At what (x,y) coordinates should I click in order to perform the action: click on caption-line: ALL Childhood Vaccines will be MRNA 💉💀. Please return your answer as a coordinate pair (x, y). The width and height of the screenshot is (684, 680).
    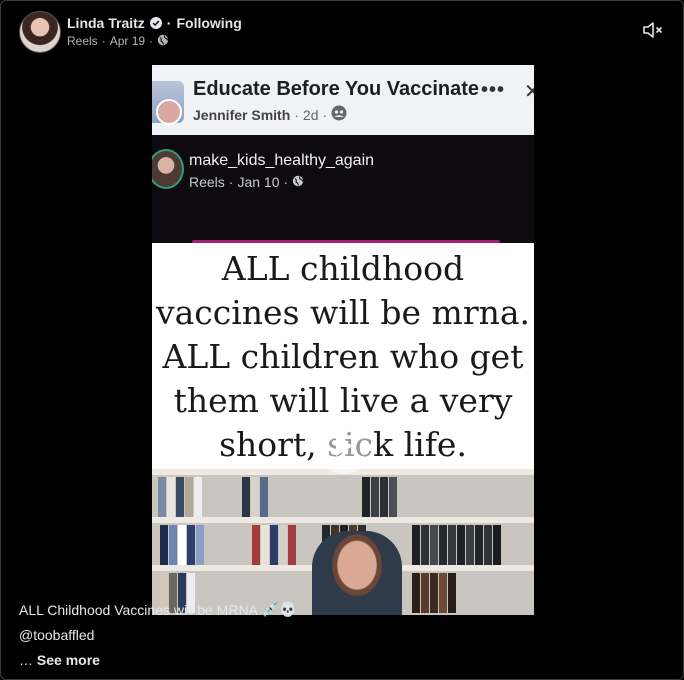
    Looking at the image, I should click on (158, 609).